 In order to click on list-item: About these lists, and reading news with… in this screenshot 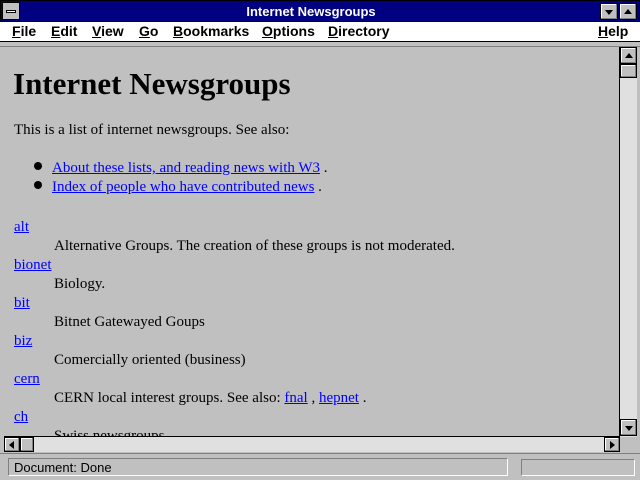, I will do `click(181, 168)`.